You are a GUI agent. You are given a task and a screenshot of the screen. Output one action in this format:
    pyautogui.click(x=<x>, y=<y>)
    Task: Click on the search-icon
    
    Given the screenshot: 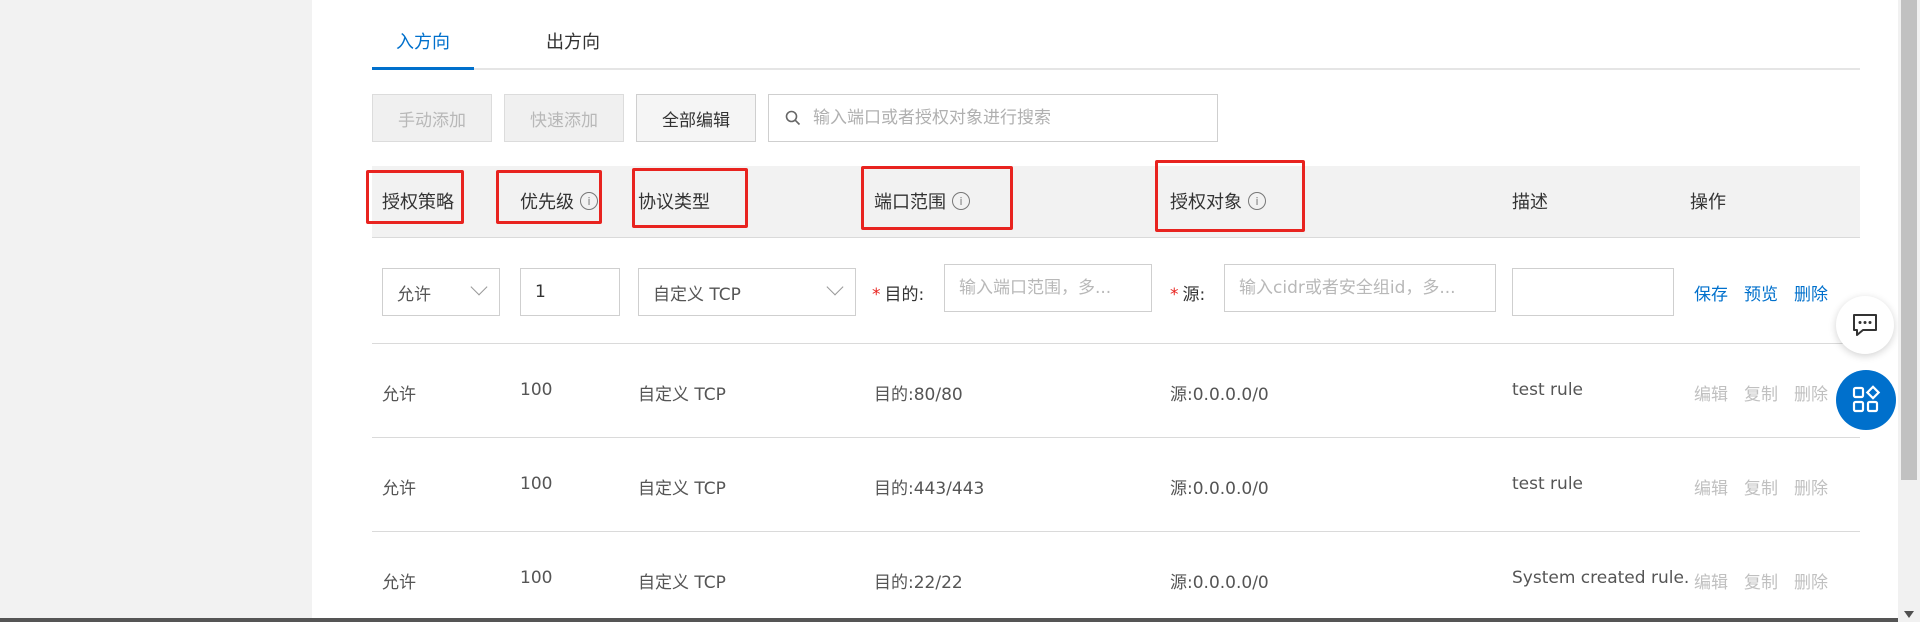 What is the action you would take?
    pyautogui.click(x=793, y=118)
    